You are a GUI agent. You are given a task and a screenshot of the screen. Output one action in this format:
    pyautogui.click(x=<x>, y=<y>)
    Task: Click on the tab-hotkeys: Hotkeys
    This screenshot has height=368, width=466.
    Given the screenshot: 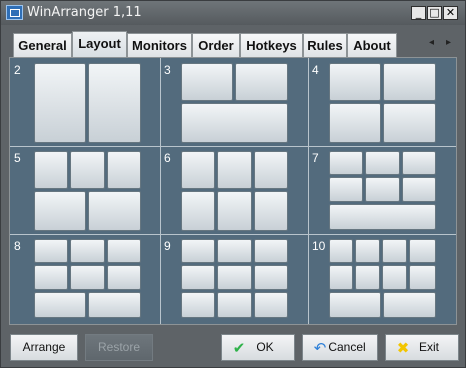 What is the action you would take?
    pyautogui.click(x=271, y=45)
    